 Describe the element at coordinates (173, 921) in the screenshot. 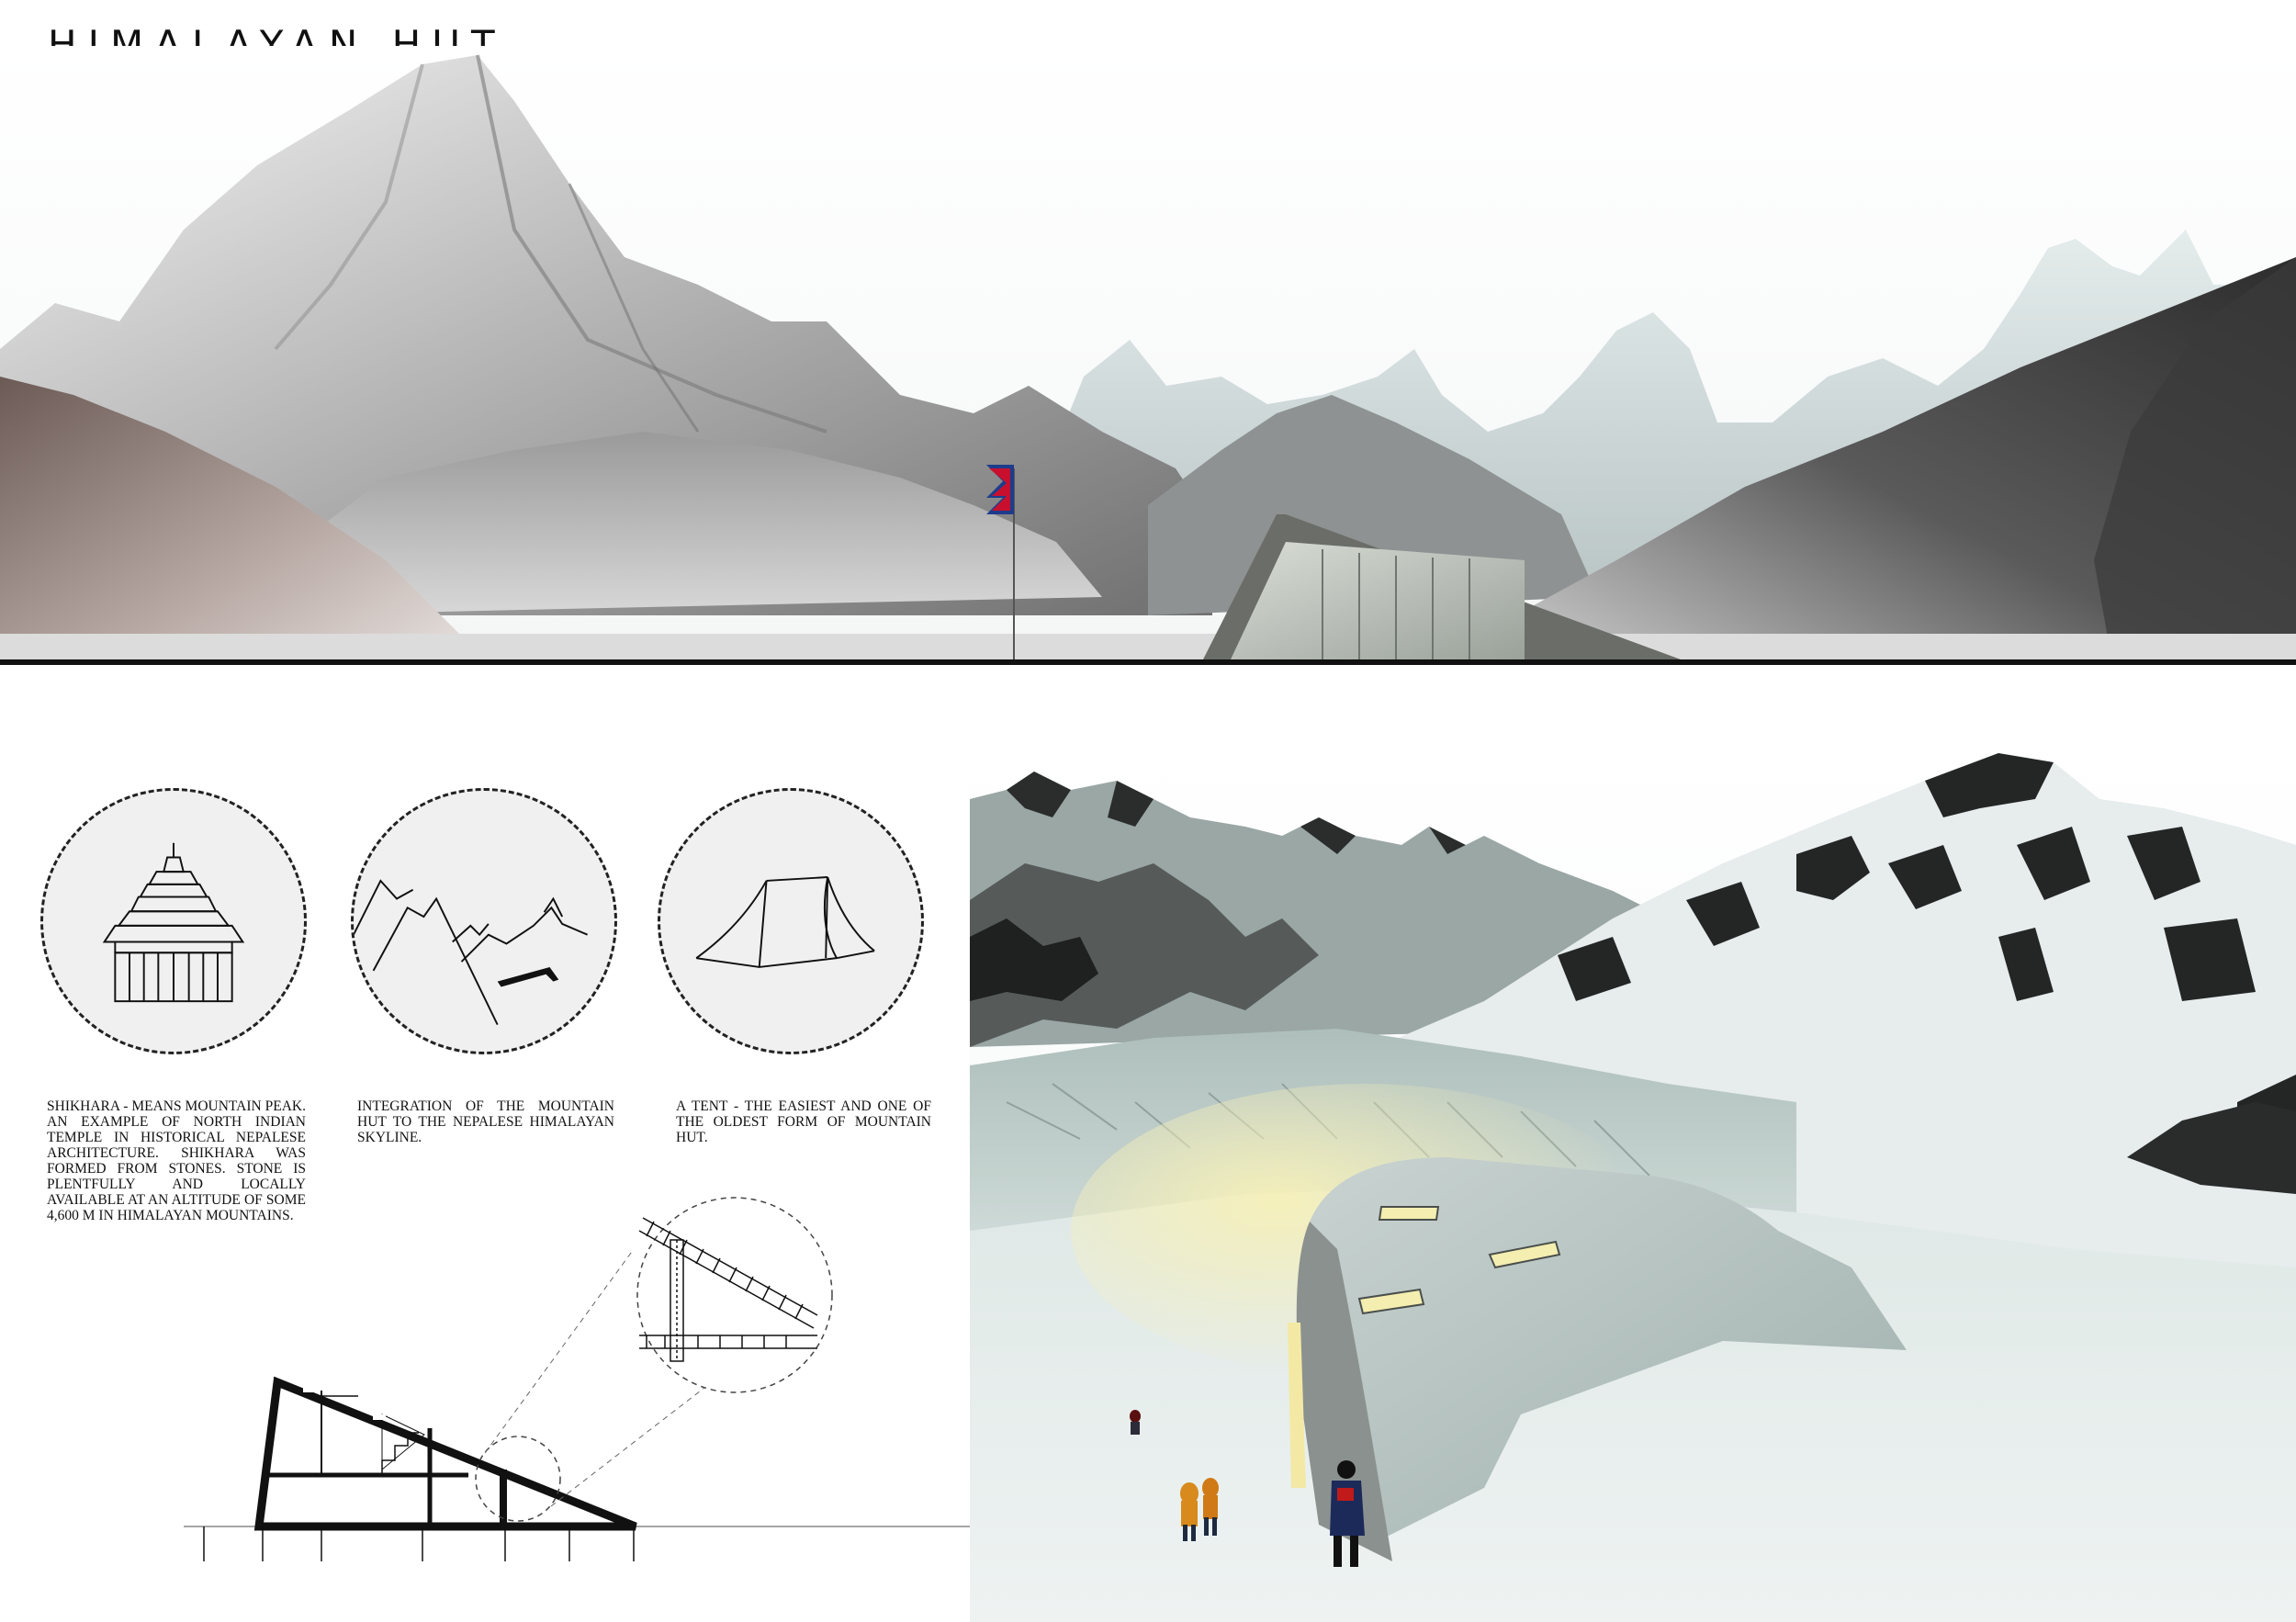

I see `shikhara-temple-icon` at that location.